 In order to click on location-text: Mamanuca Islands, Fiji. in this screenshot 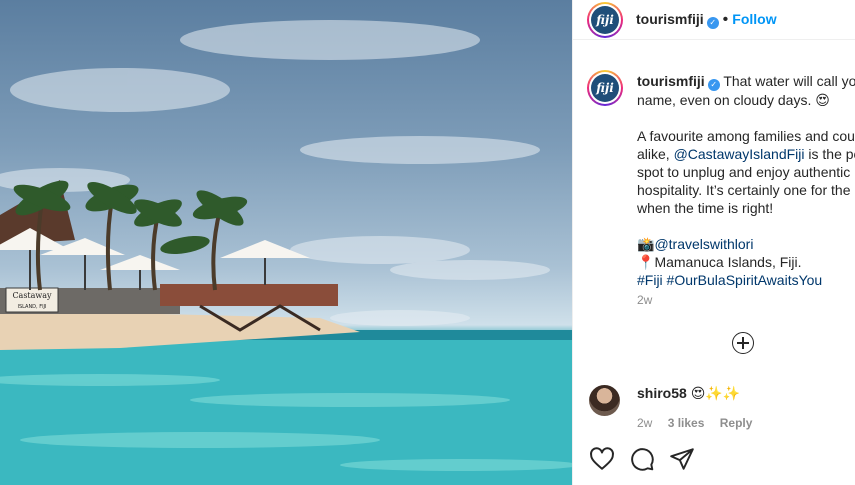, I will do `click(728, 262)`.